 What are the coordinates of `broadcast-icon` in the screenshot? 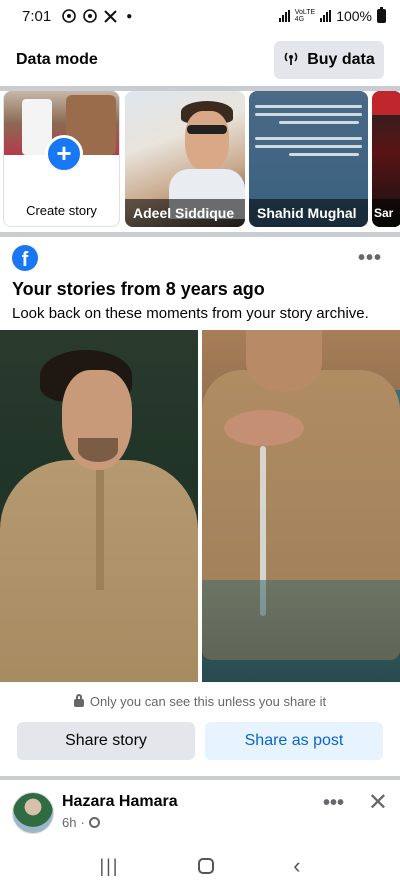 It's located at (291, 60).